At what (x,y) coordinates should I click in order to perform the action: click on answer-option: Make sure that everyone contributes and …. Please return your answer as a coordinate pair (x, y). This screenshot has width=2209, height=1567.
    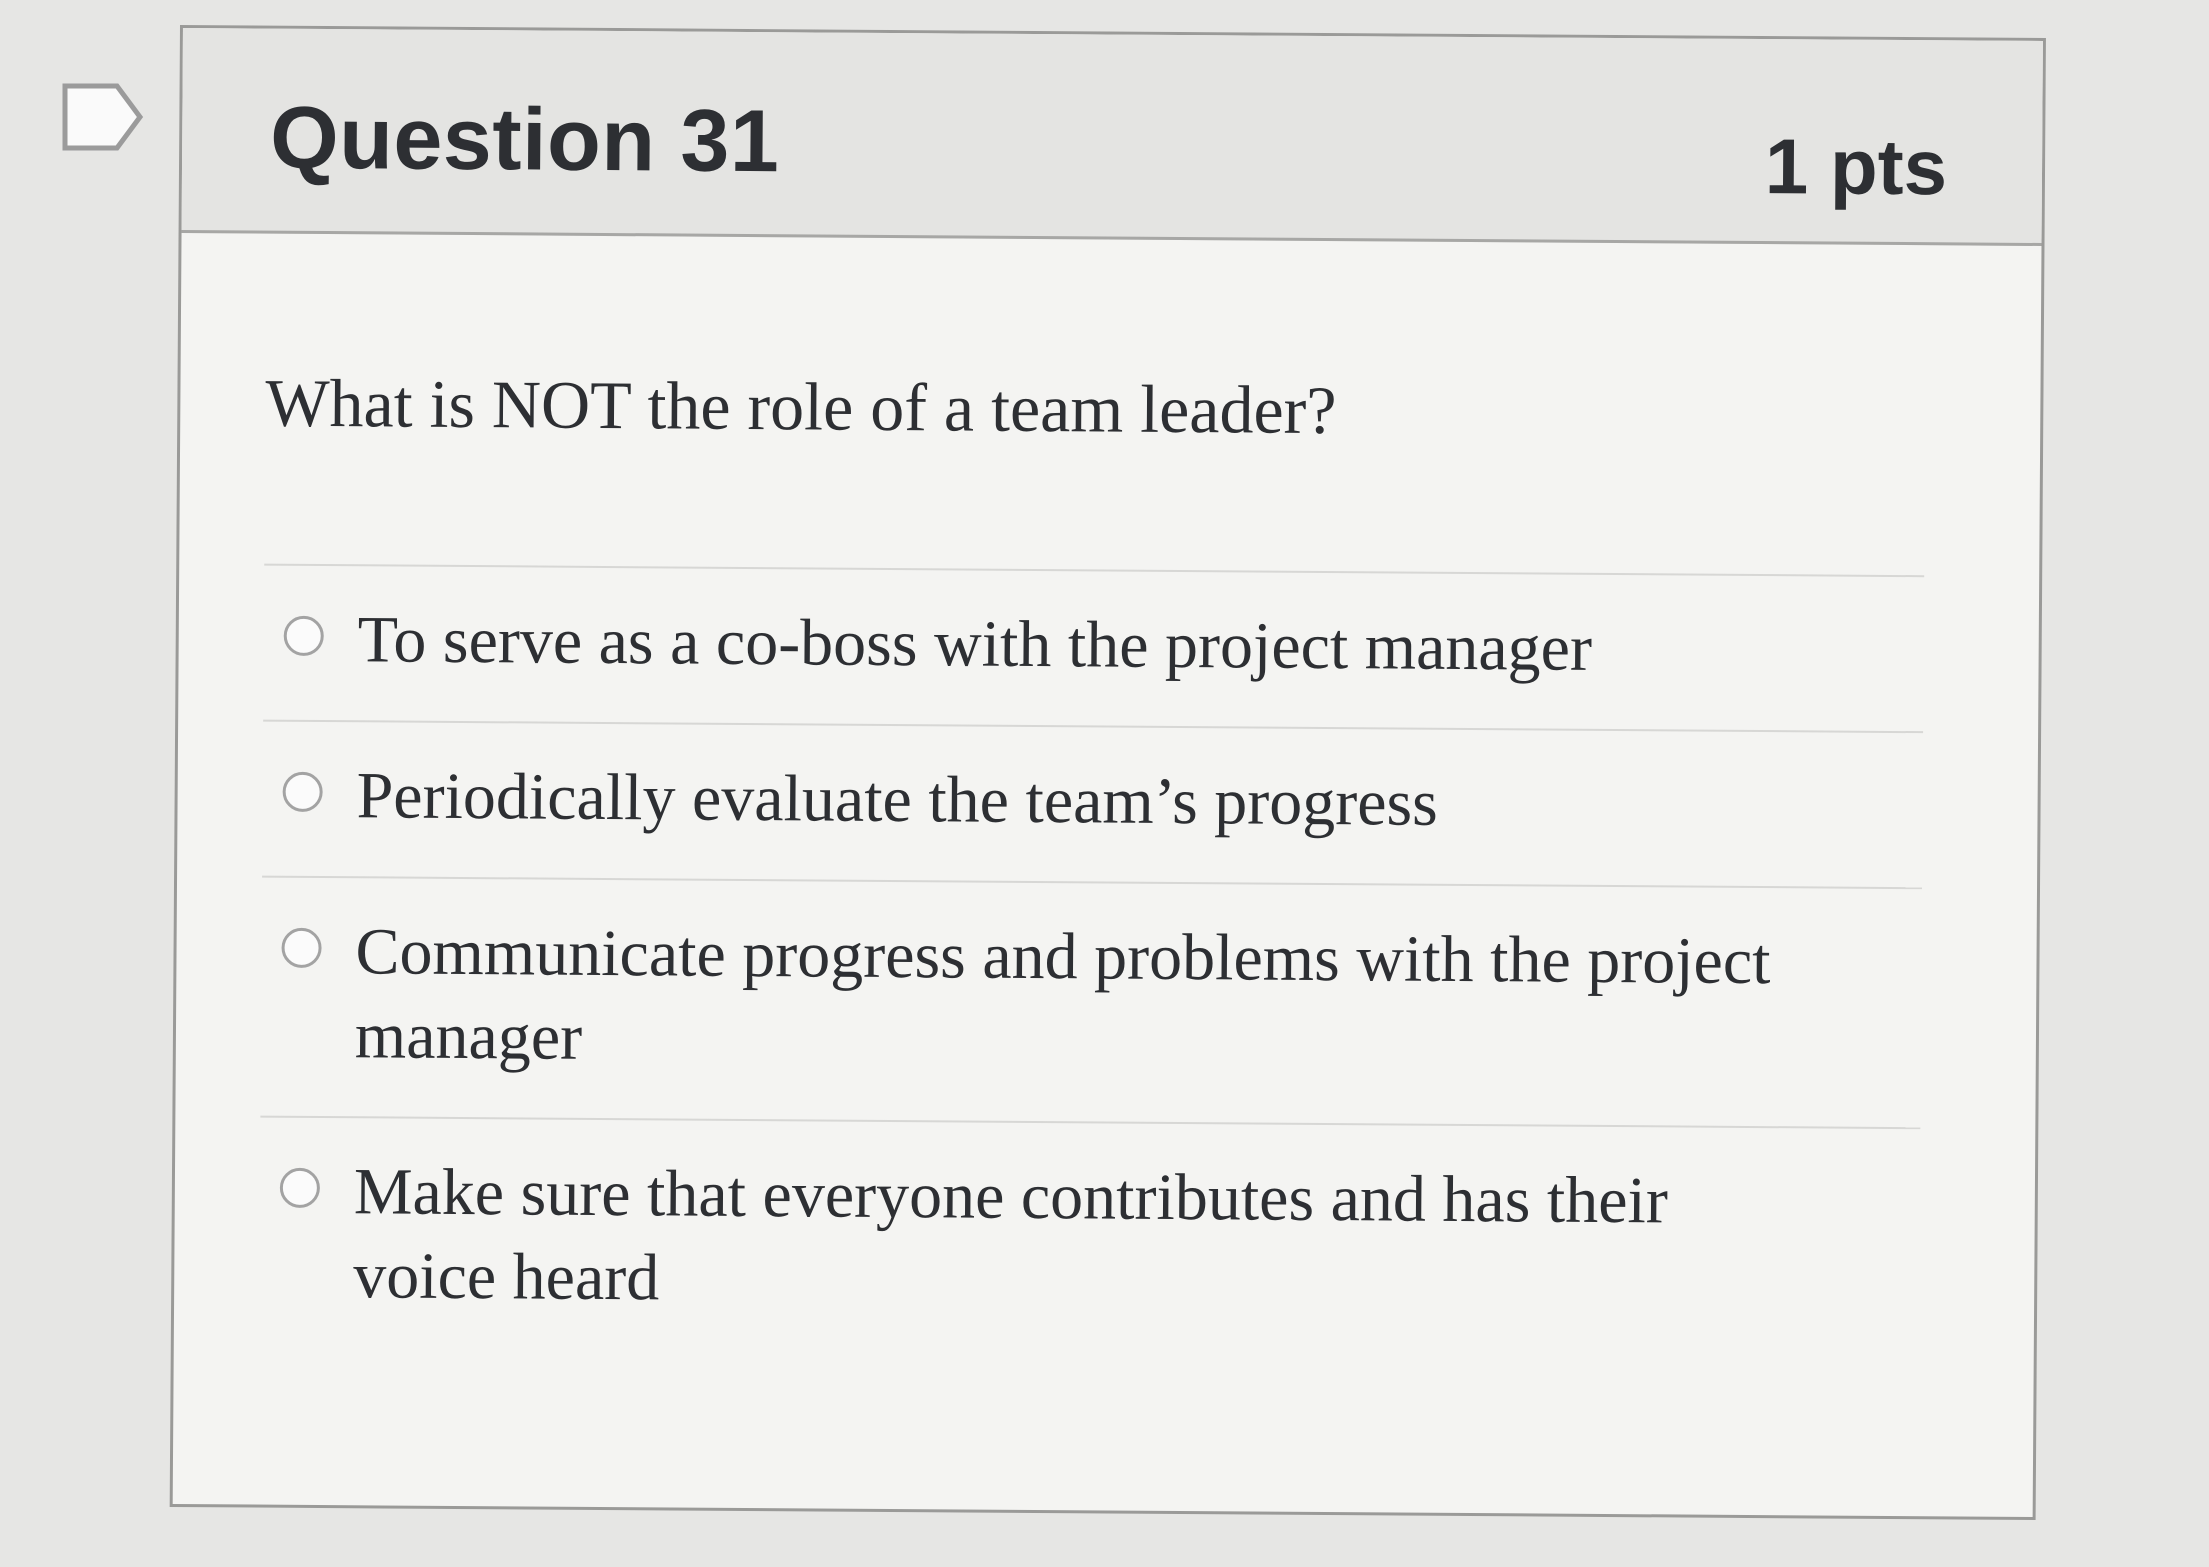
    Looking at the image, I should click on (1089, 1241).